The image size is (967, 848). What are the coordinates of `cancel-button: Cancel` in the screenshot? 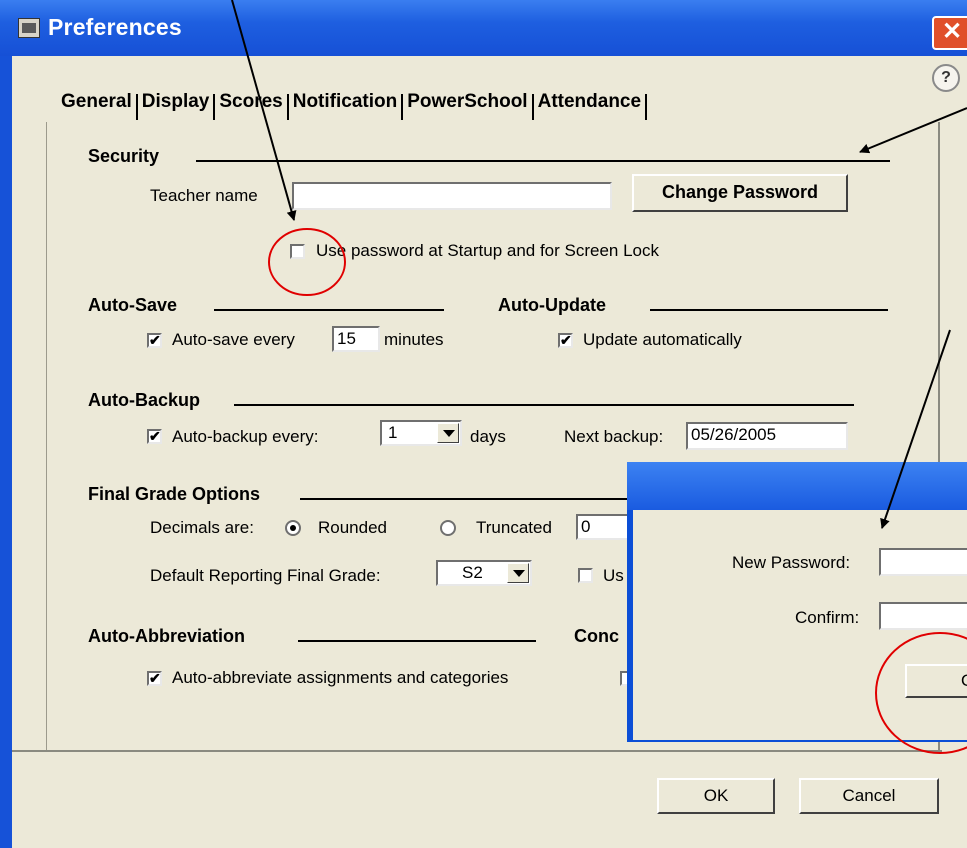 It's located at (869, 796).